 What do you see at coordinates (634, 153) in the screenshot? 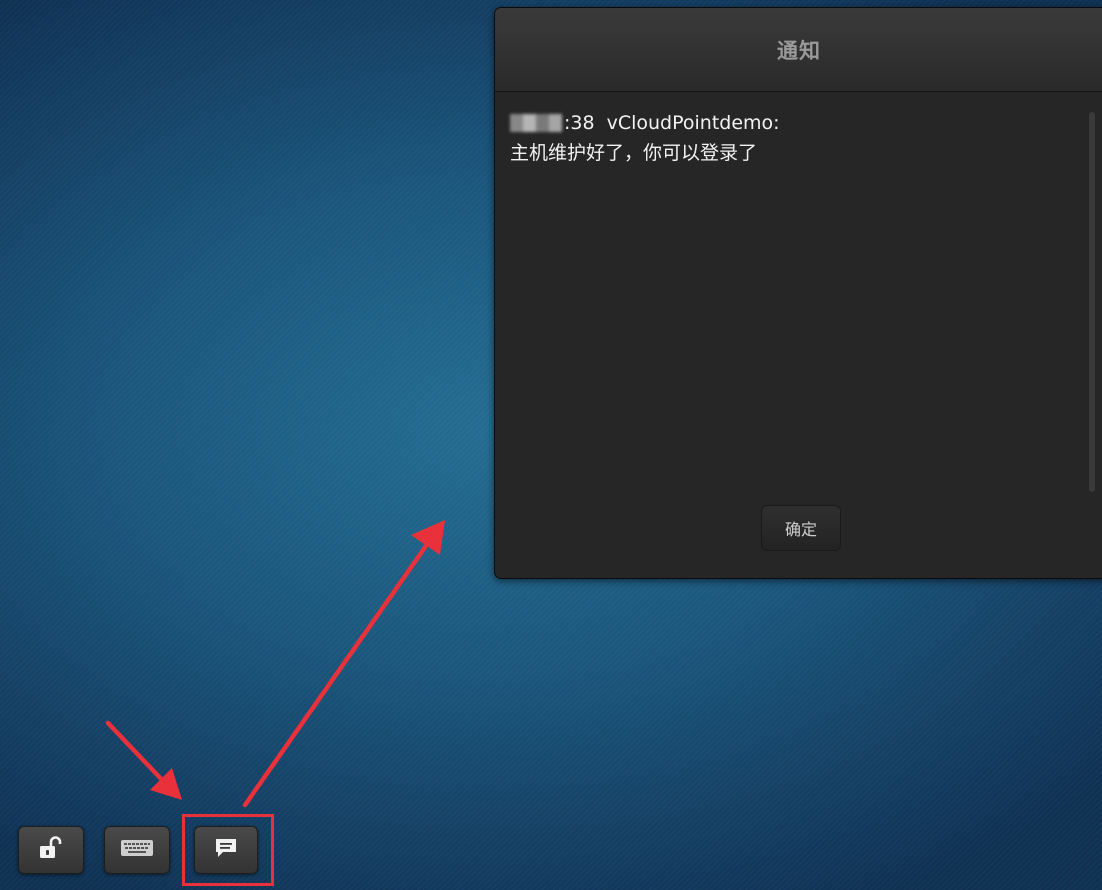
I see `message-text: 主机维护好了，你可以登录了` at bounding box center [634, 153].